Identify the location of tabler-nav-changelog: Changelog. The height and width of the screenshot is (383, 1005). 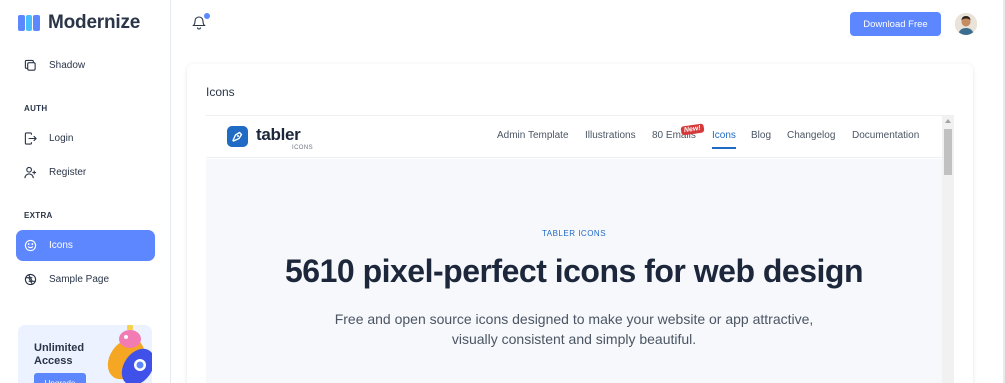
(811, 135).